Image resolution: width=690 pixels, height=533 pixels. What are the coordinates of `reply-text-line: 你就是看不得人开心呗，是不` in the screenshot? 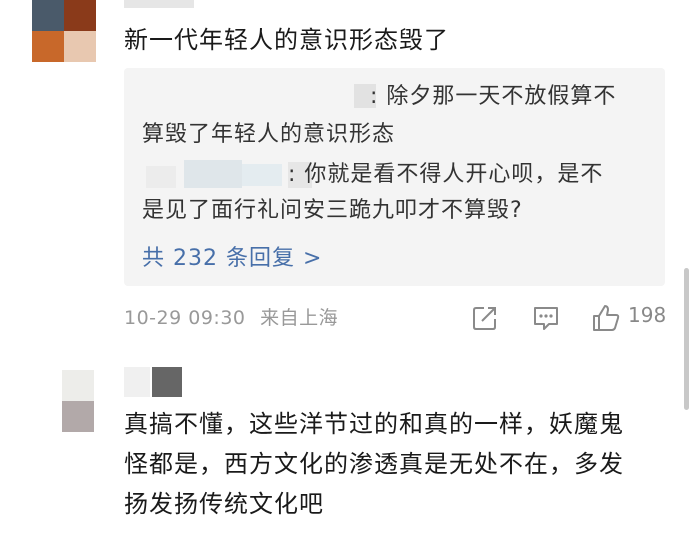 It's located at (454, 174).